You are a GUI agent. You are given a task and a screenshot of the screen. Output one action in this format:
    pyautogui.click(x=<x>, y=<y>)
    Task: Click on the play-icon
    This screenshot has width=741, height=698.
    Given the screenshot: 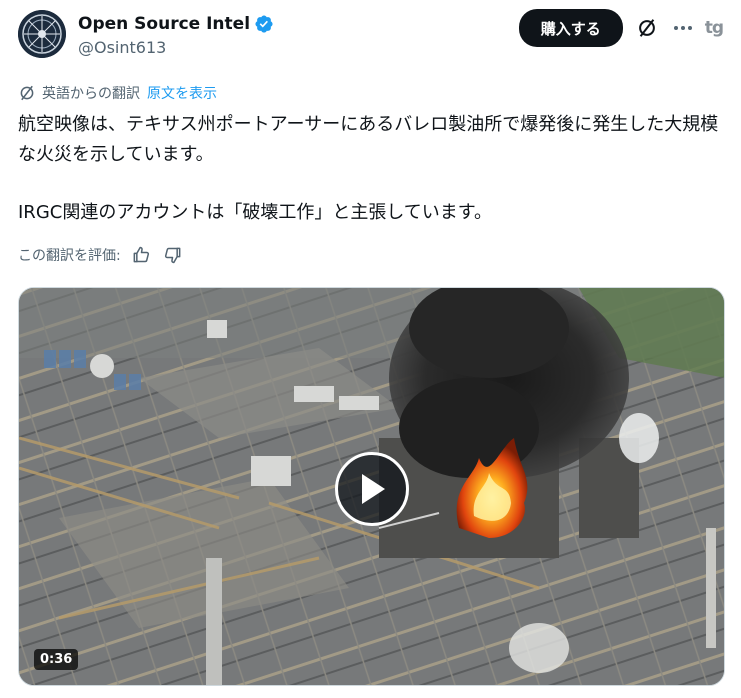 What is the action you would take?
    pyautogui.click(x=372, y=489)
    